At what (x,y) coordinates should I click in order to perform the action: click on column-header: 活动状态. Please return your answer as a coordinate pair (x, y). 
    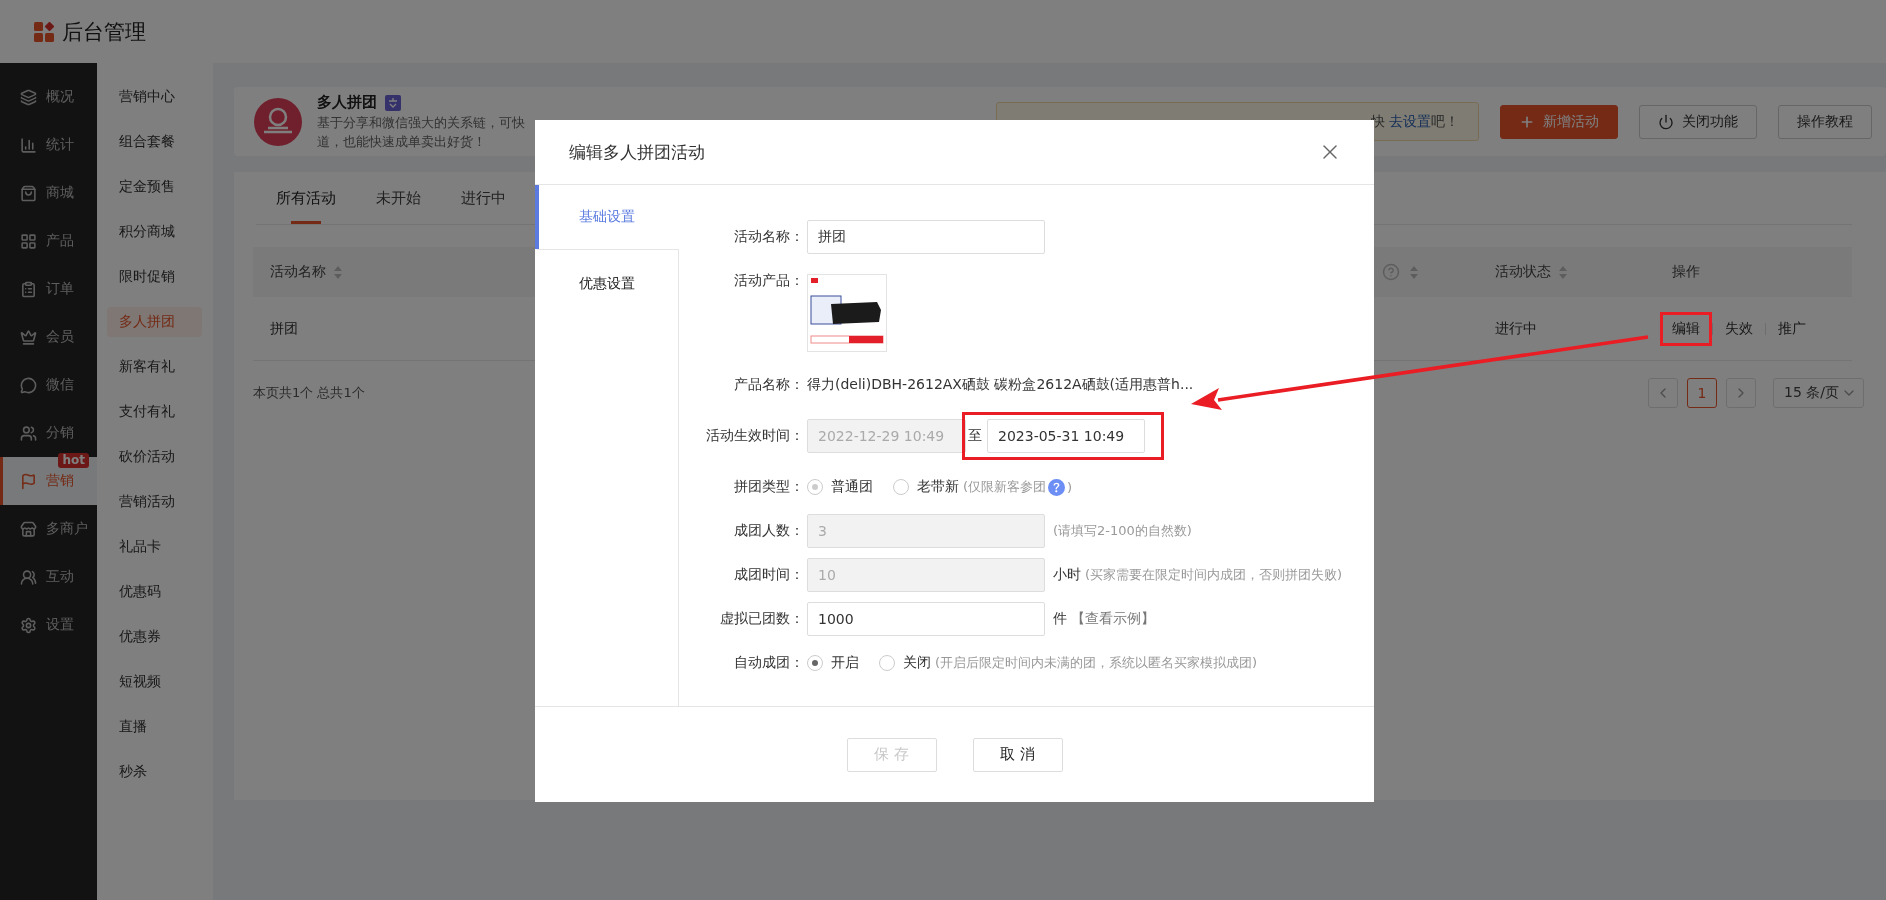
    Looking at the image, I should click on (1523, 272).